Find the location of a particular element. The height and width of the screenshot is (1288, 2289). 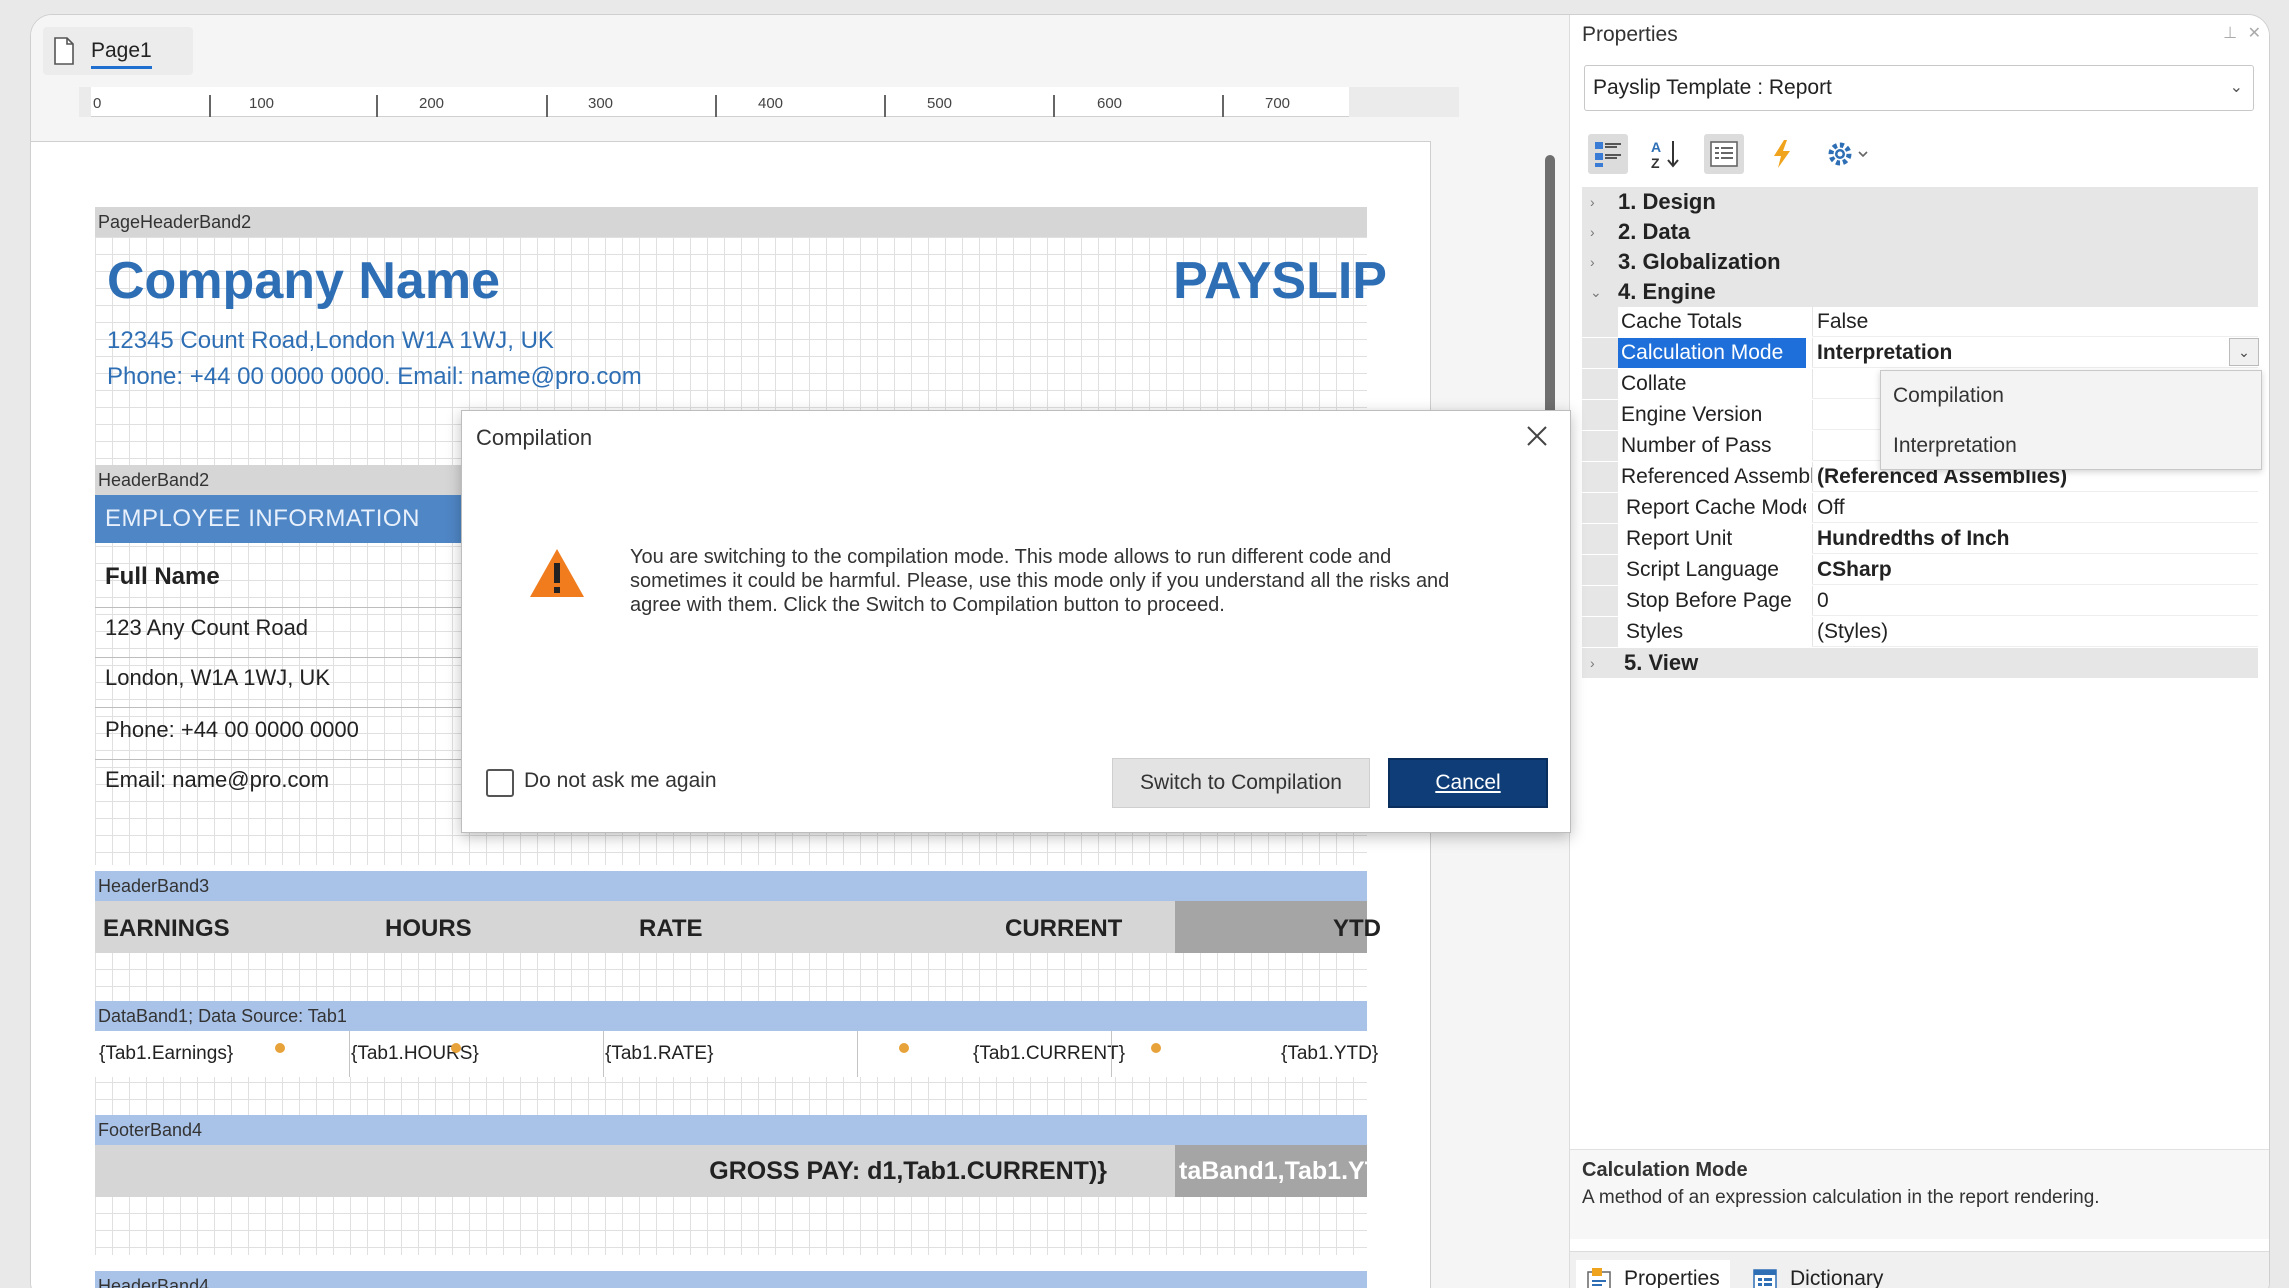

prop-value: Off is located at coordinates (2032, 508).